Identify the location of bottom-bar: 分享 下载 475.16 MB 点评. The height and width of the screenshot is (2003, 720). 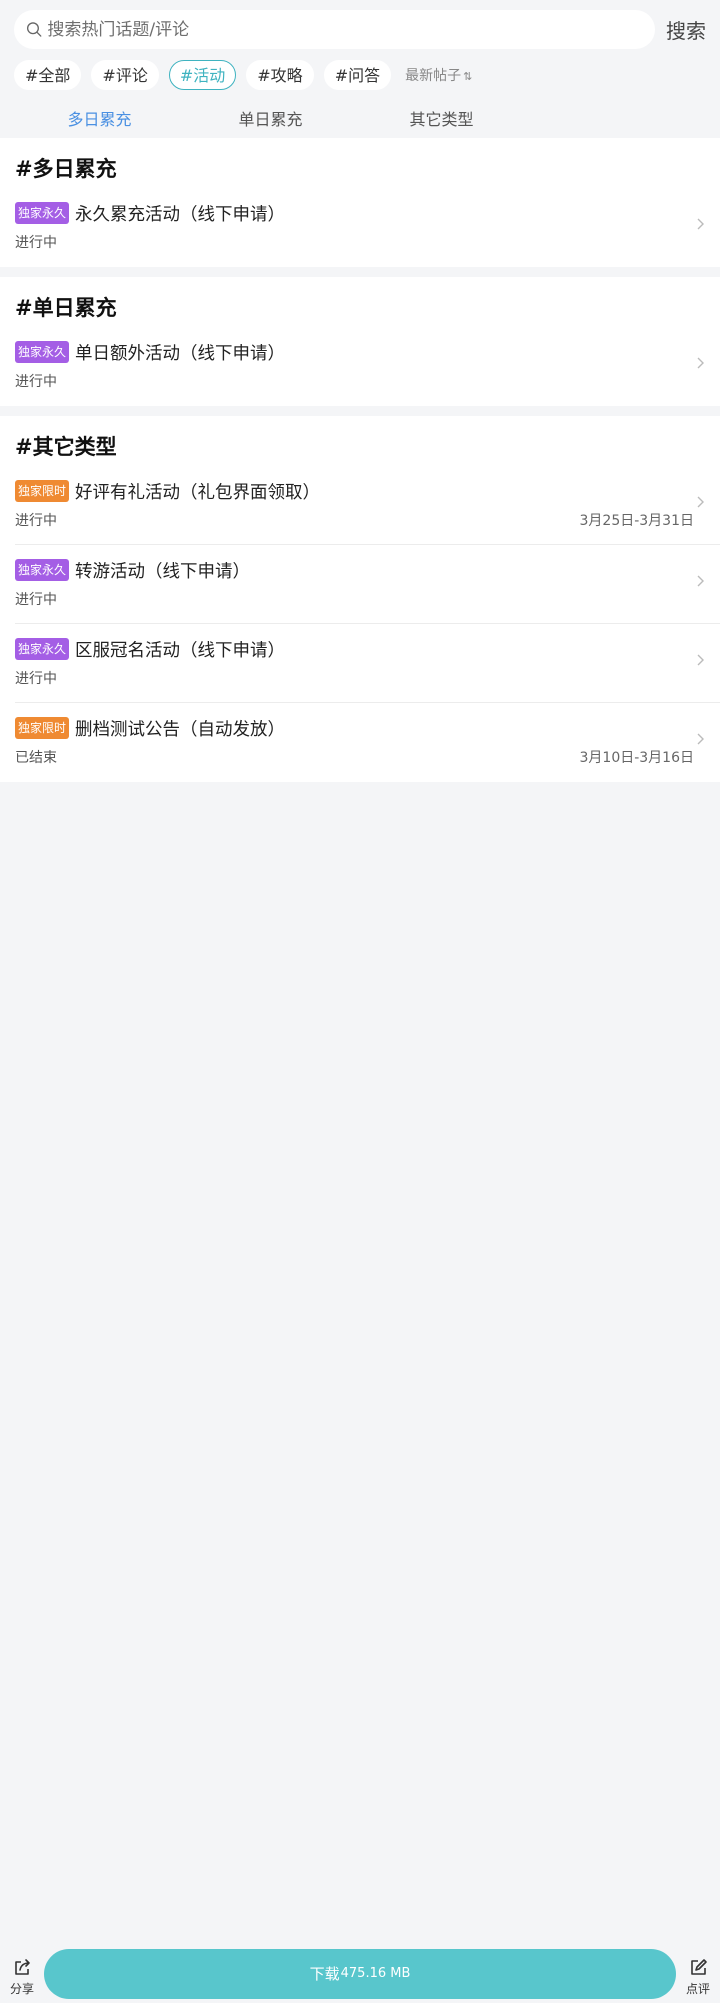
(360, 1973).